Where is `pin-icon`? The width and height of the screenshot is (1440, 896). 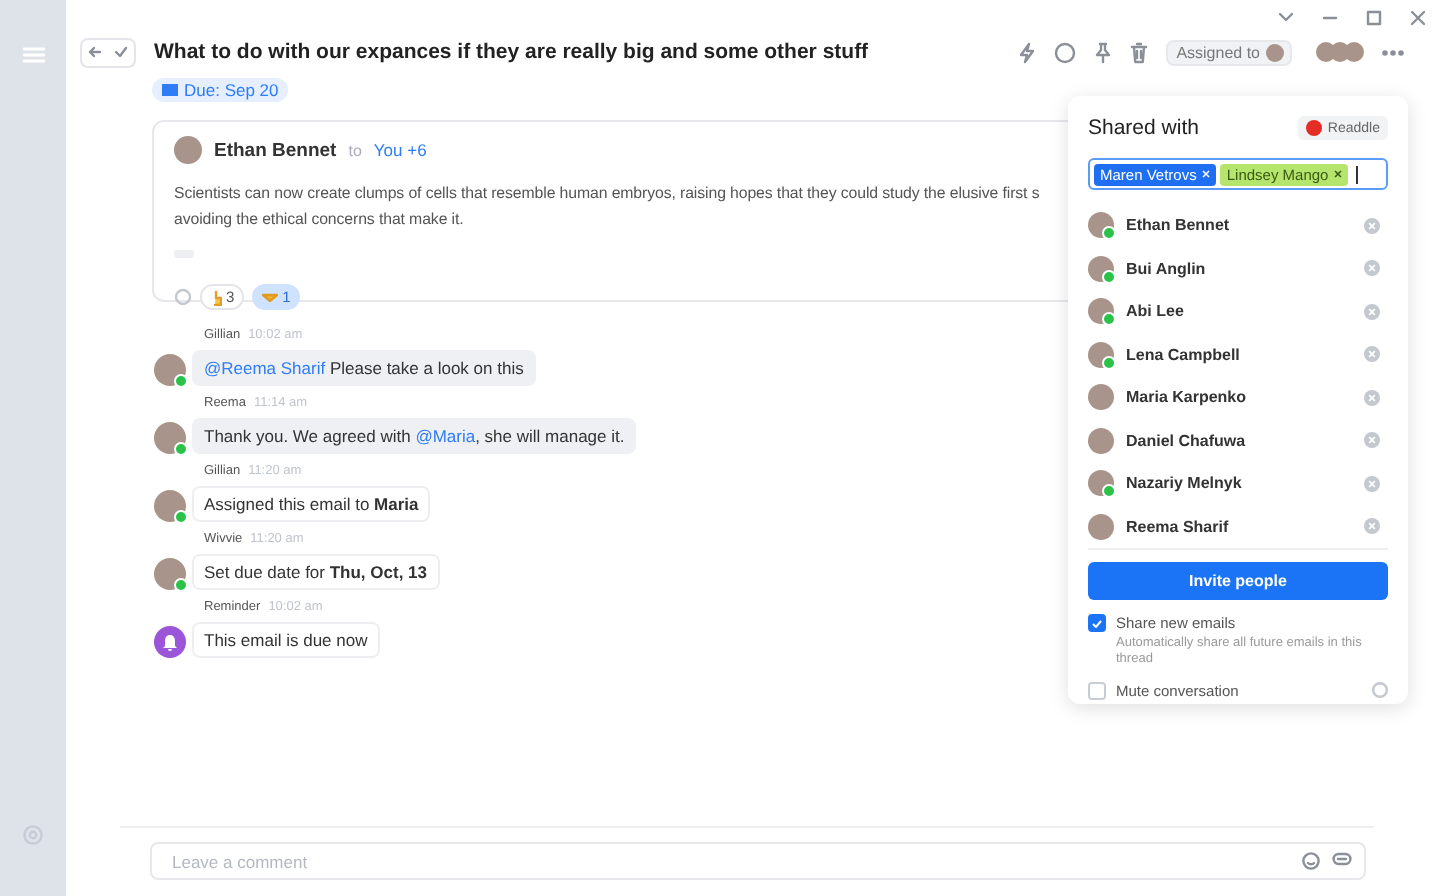
pin-icon is located at coordinates (1103, 52).